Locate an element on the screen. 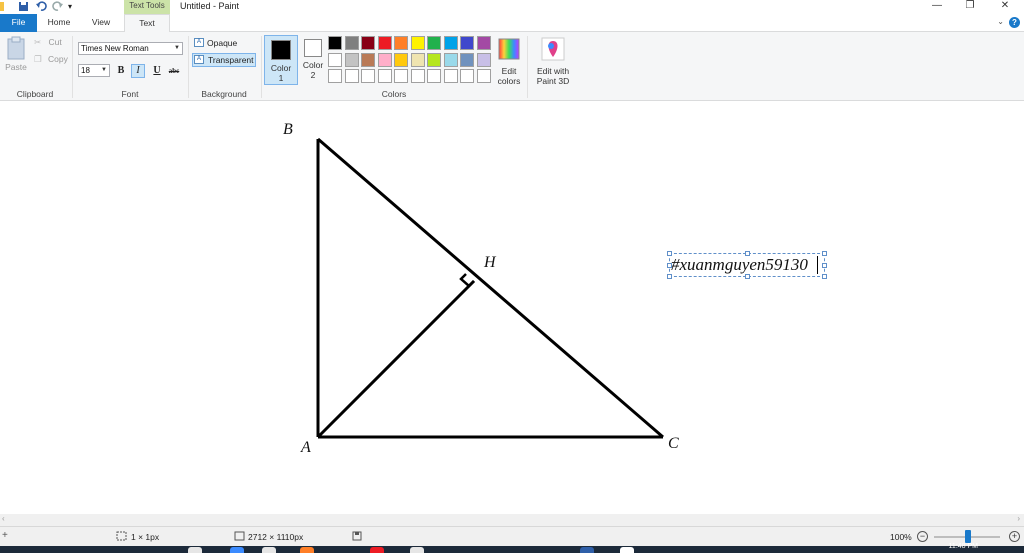 The height and width of the screenshot is (553, 1024). paste-button: Paste is located at coordinates (16, 56).